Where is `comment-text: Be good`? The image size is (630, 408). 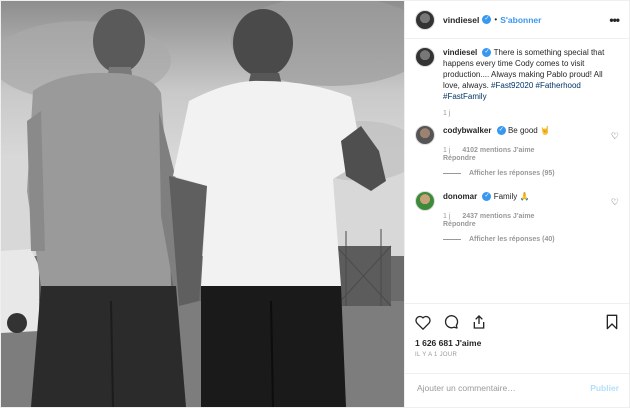 comment-text: Be good is located at coordinates (522, 130).